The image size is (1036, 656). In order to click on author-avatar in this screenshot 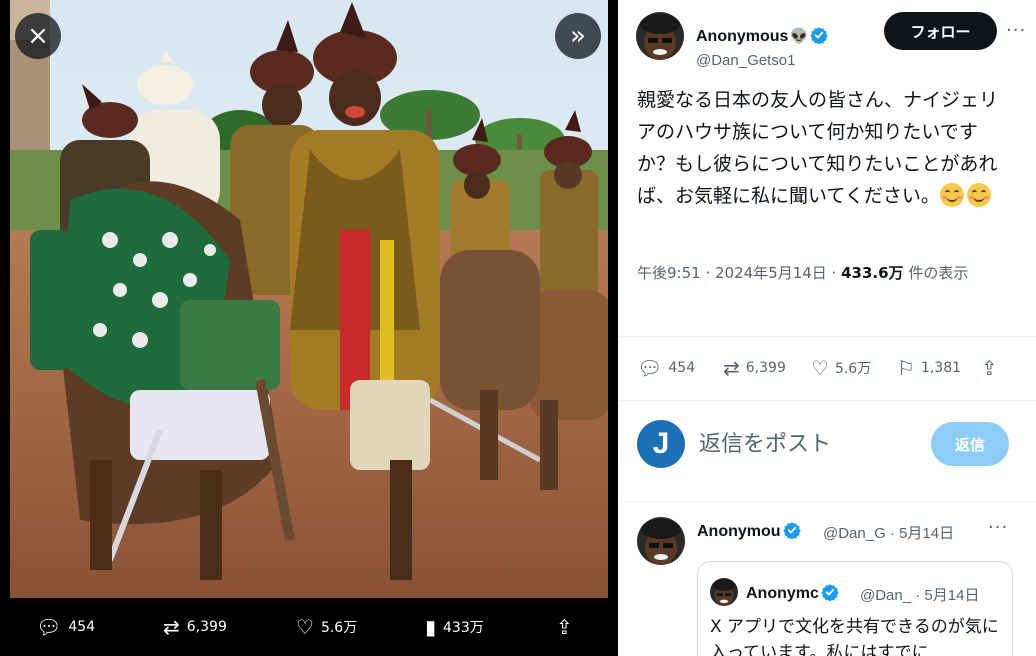, I will do `click(660, 36)`.